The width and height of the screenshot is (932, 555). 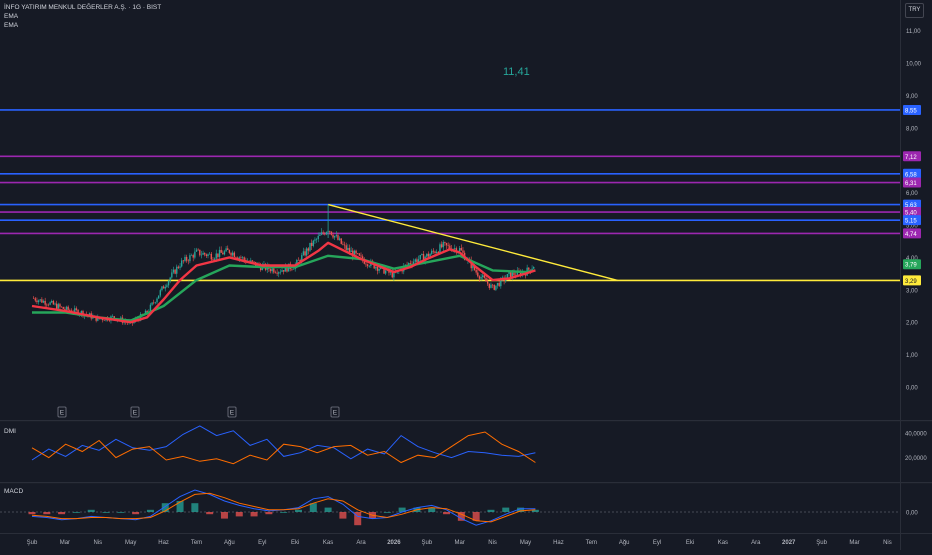 I want to click on time-tick-label: 2027, so click(x=789, y=543).